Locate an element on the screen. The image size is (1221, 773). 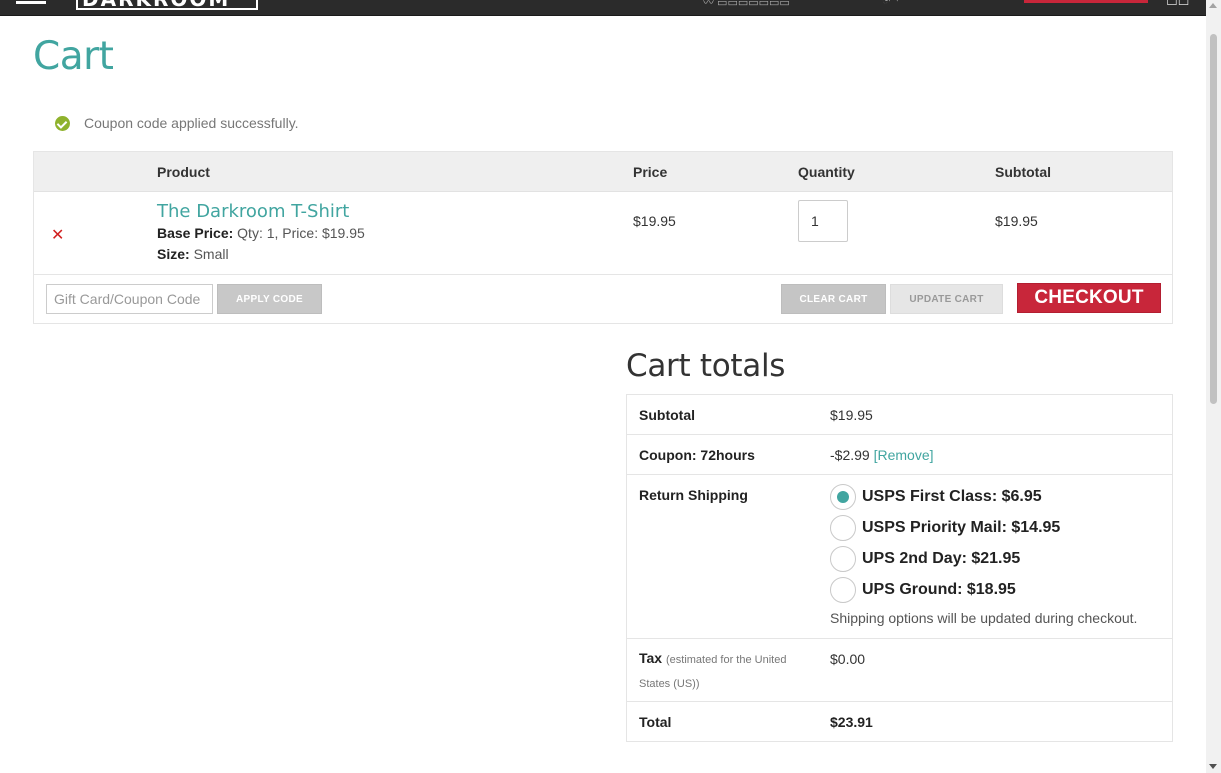
nav-icon-right: ◔◠ is located at coordinates (890, 3).